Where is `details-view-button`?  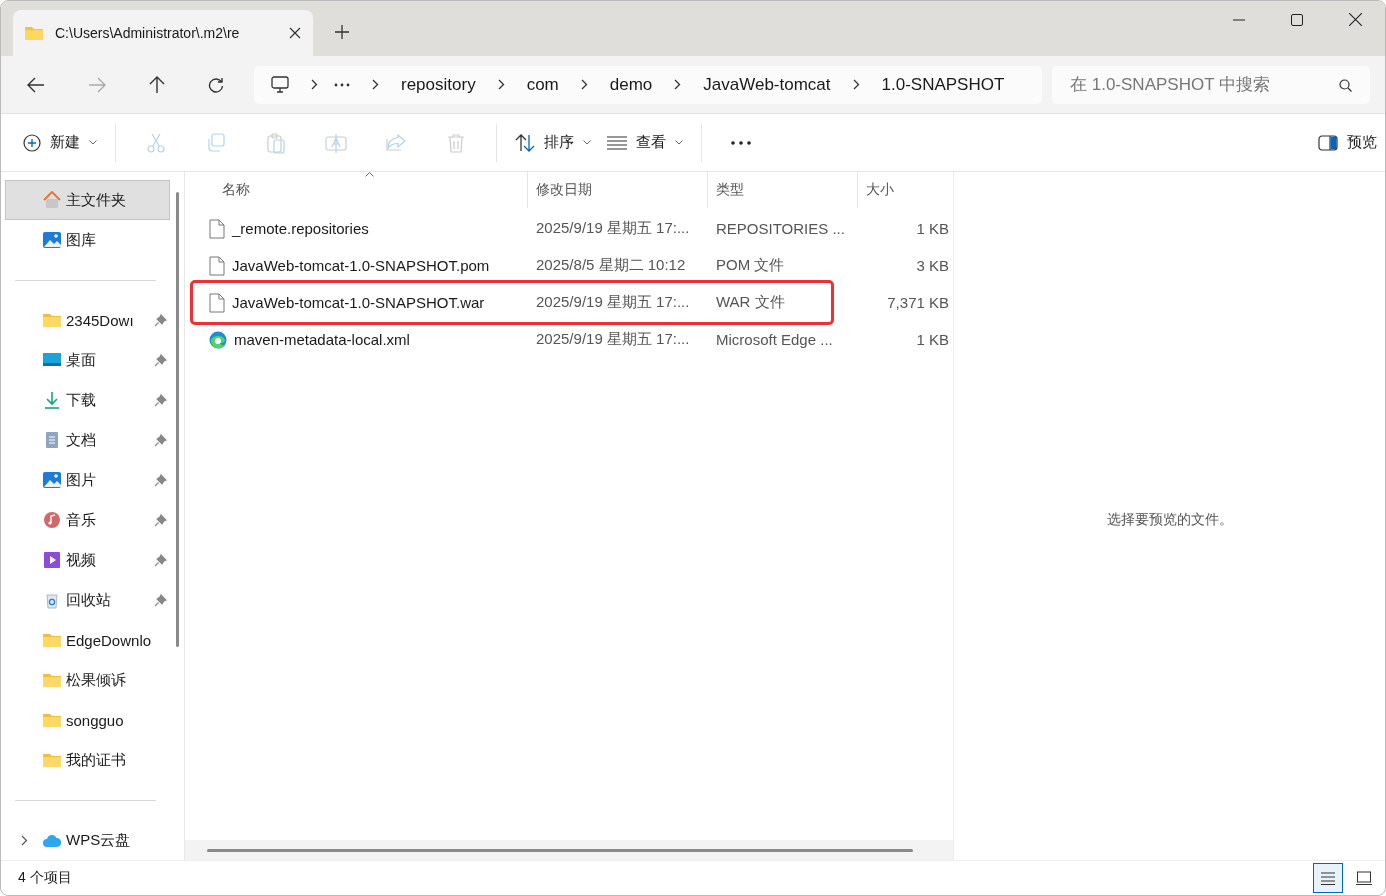 details-view-button is located at coordinates (1328, 878).